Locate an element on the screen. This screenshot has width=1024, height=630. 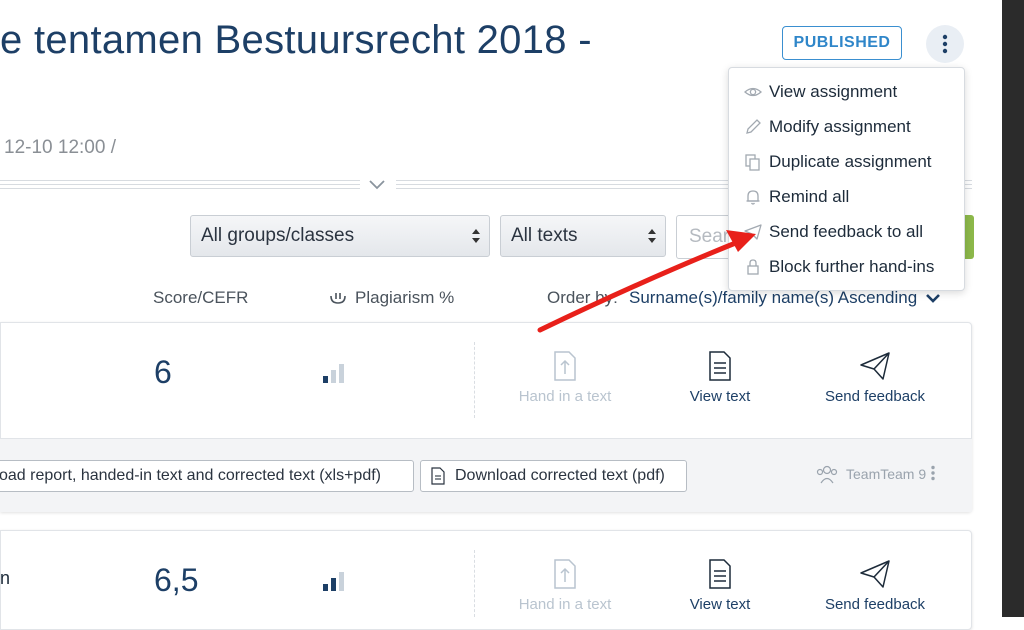
menu-item-label: Send feedback to all is located at coordinates (846, 231).